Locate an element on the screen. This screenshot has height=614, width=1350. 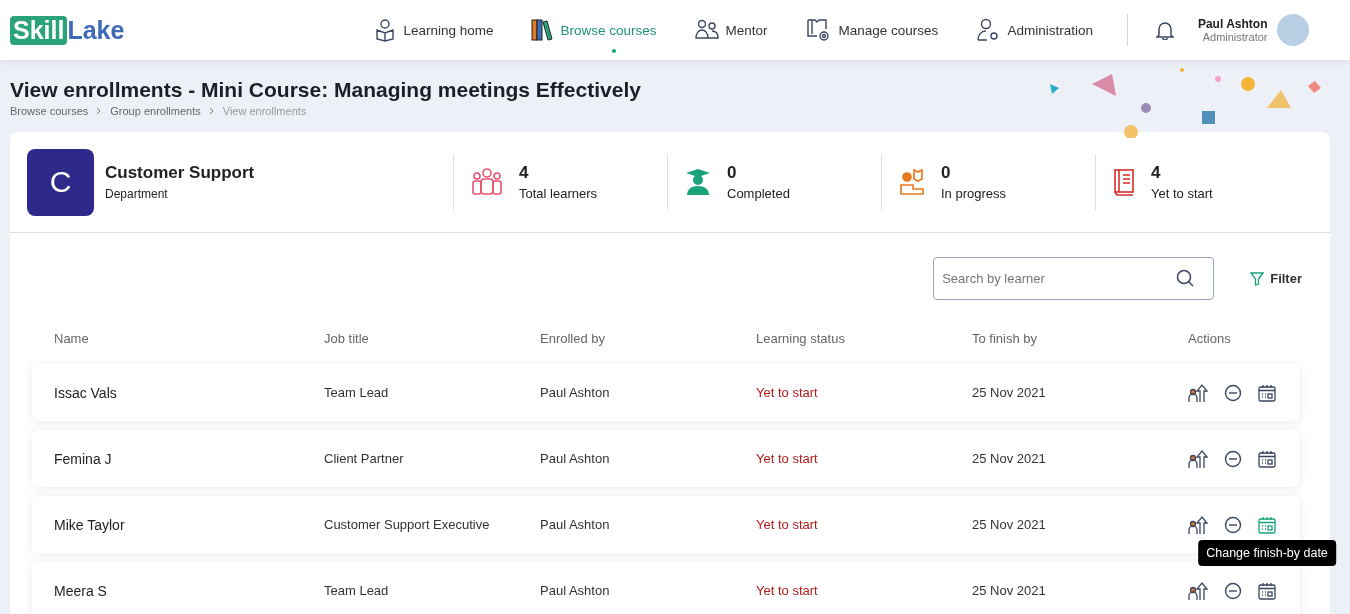
column-header: Job title is located at coordinates (347, 338).